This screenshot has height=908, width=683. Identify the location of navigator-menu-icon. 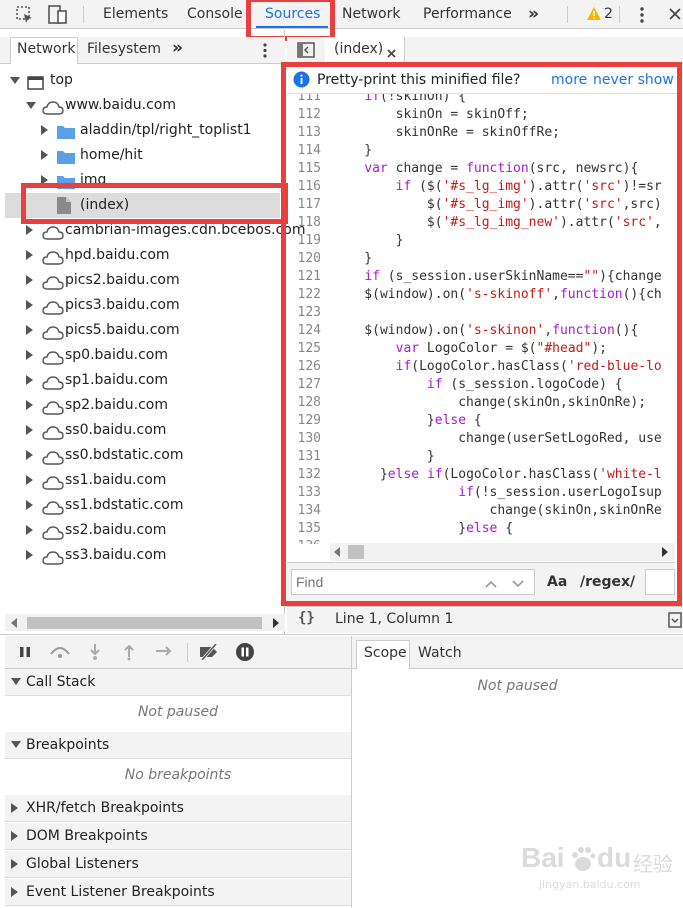
(265, 50).